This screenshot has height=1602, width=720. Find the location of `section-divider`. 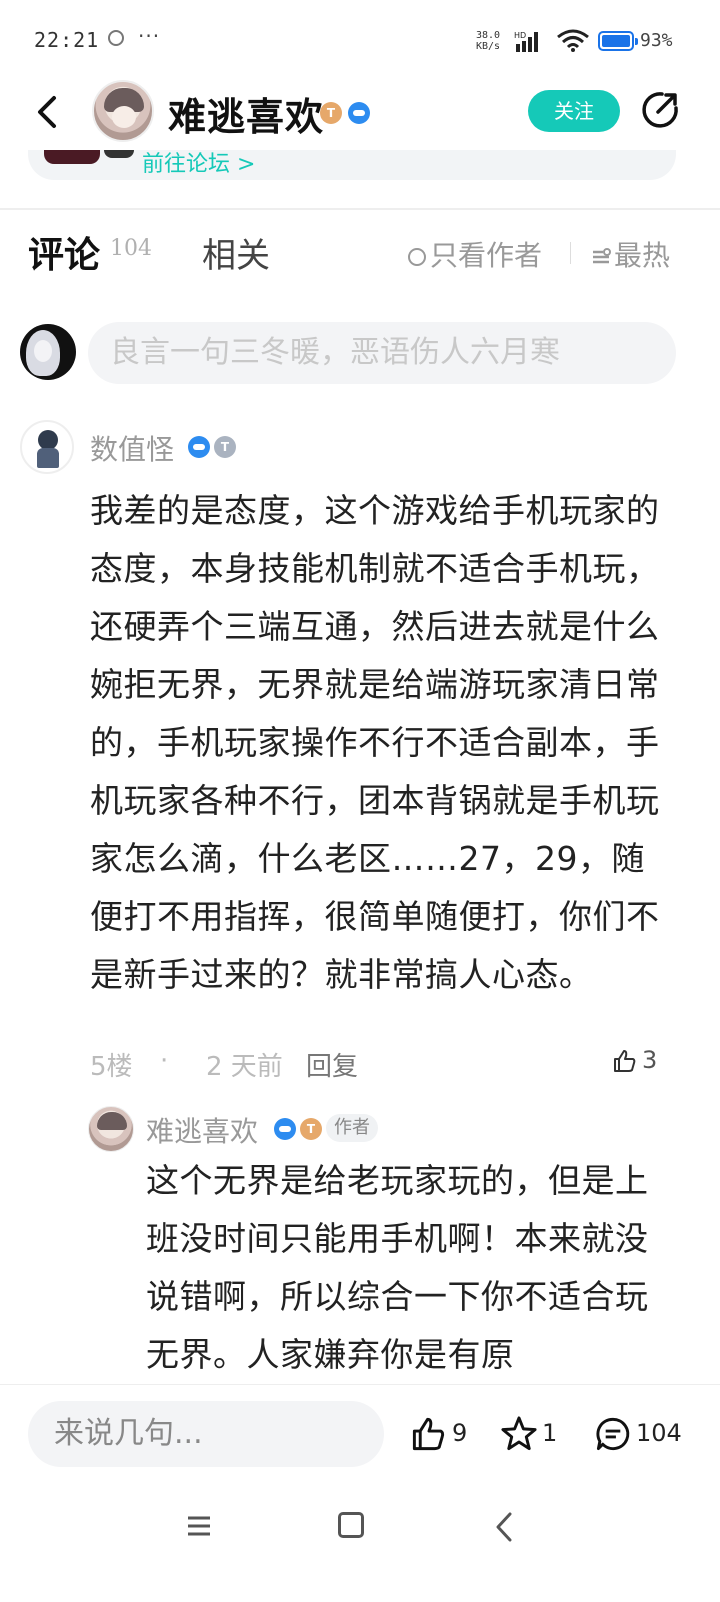

section-divider is located at coordinates (360, 209).